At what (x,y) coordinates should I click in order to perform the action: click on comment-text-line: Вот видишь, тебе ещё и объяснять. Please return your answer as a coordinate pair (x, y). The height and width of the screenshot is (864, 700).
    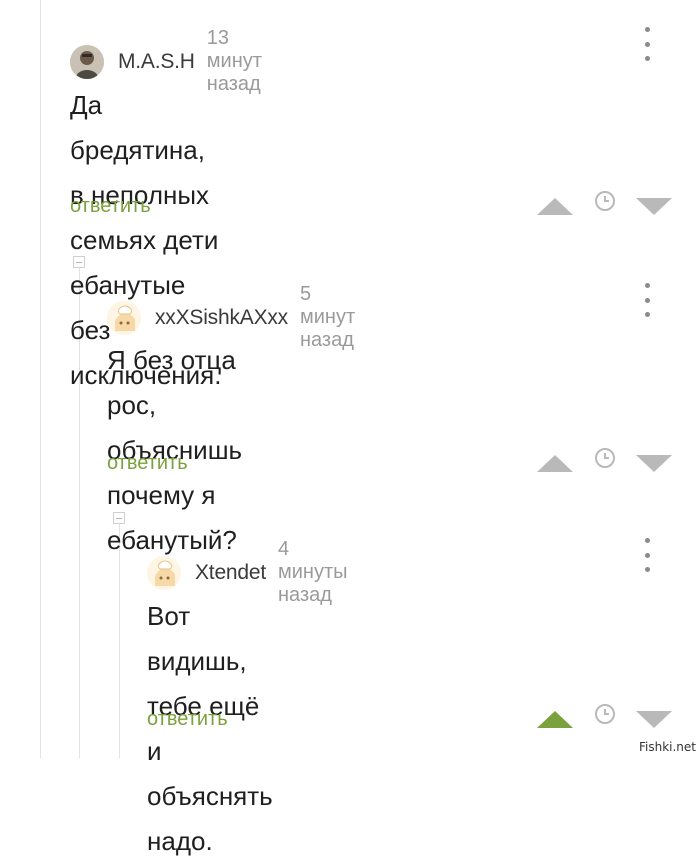
    Looking at the image, I should click on (210, 706).